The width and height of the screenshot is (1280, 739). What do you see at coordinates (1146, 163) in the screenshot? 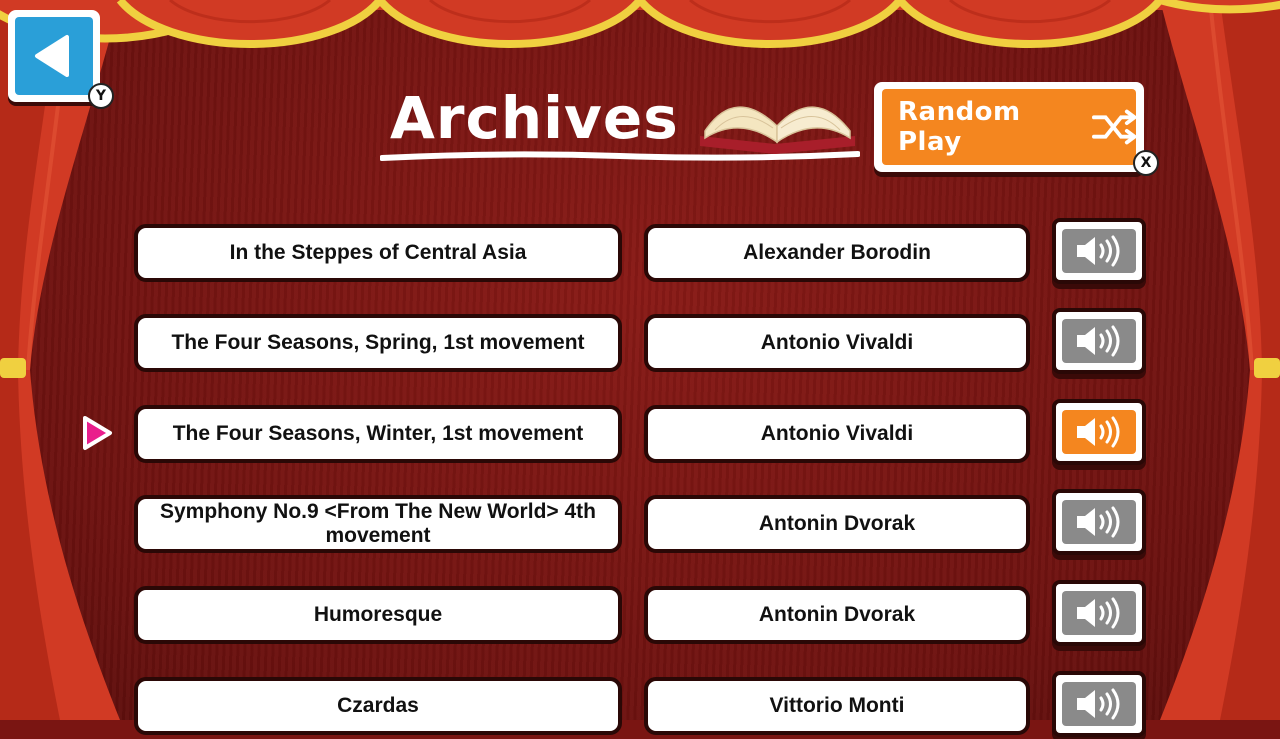
I see `x-button-hint: X` at bounding box center [1146, 163].